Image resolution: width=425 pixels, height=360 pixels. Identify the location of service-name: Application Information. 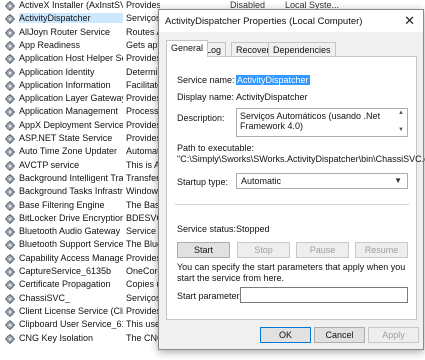
(65, 84).